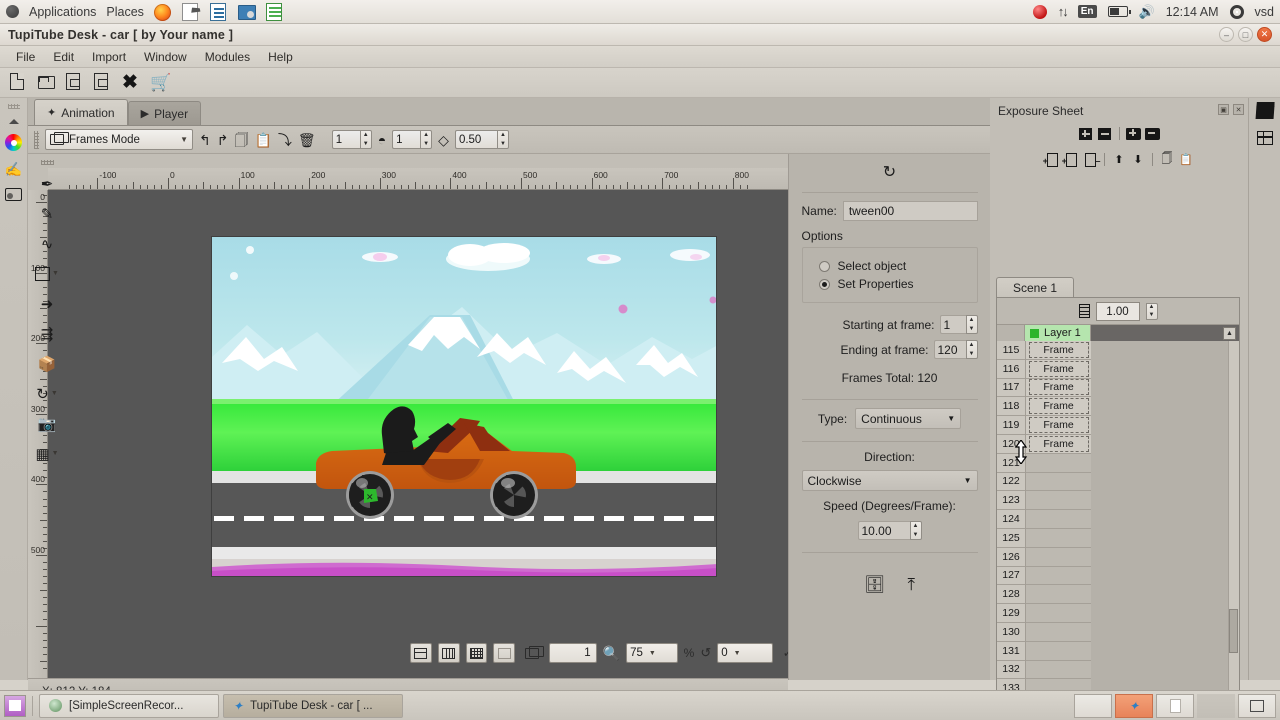  Describe the element at coordinates (652, 653) in the screenshot. I see `zoom-combo: 75 ▼` at that location.